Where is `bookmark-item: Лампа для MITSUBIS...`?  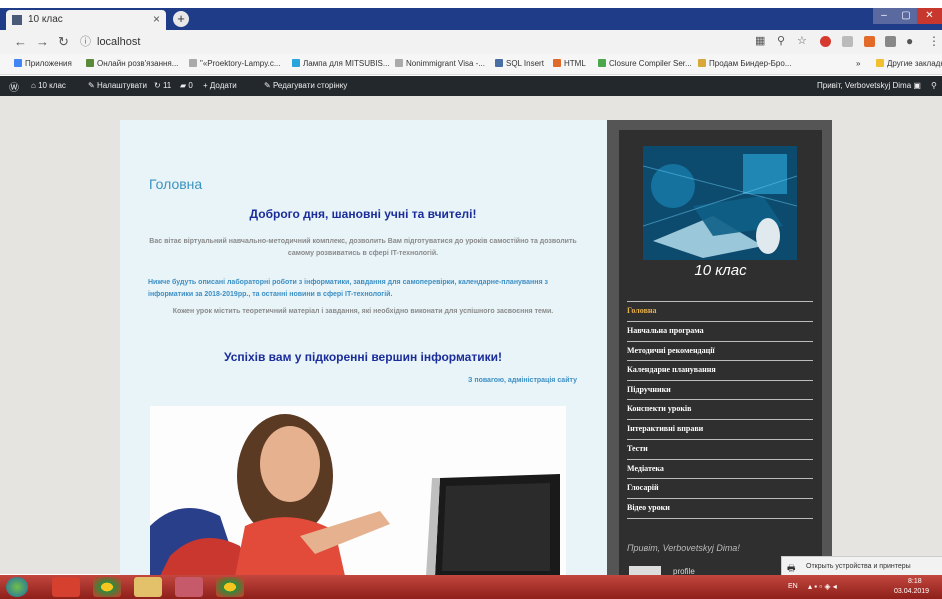 bookmark-item: Лампа для MITSUBIS... is located at coordinates (341, 63).